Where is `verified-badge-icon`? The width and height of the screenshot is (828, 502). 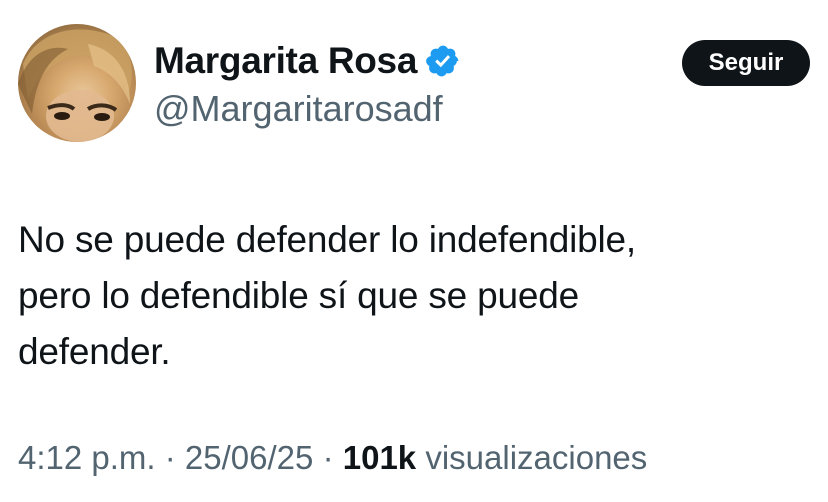 verified-badge-icon is located at coordinates (443, 61).